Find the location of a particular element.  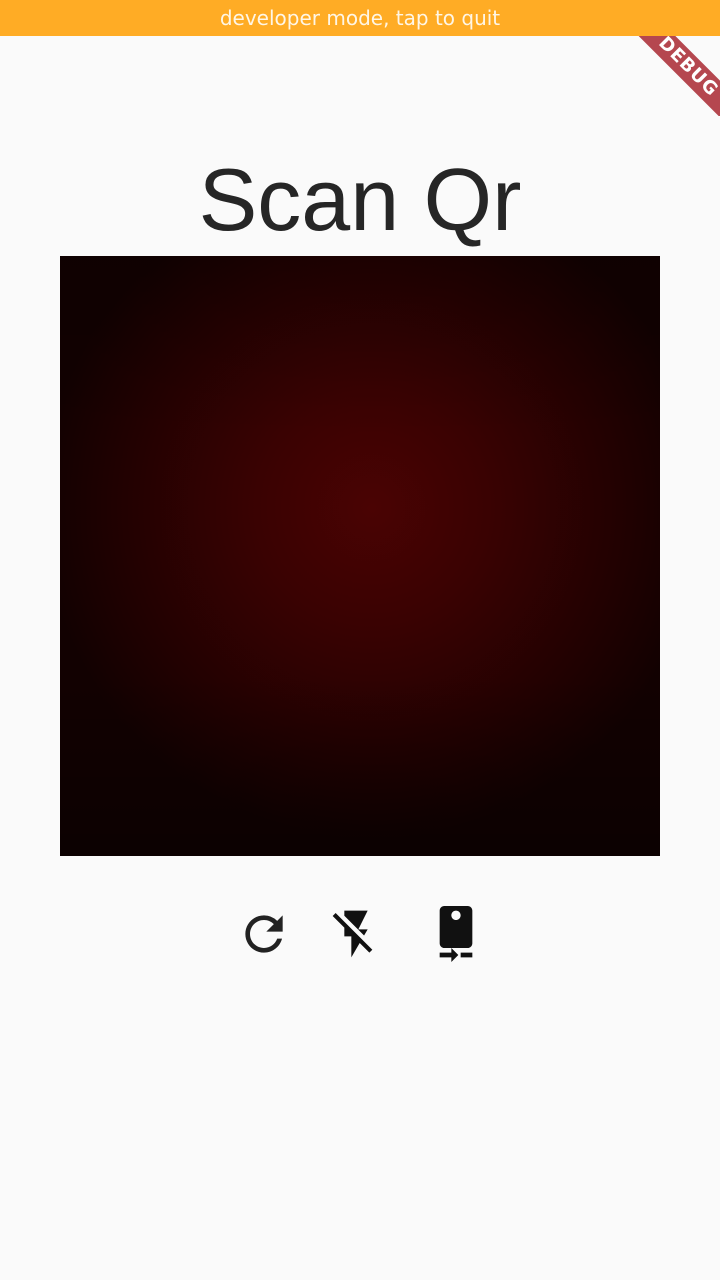

scanner-controls is located at coordinates (360, 934).